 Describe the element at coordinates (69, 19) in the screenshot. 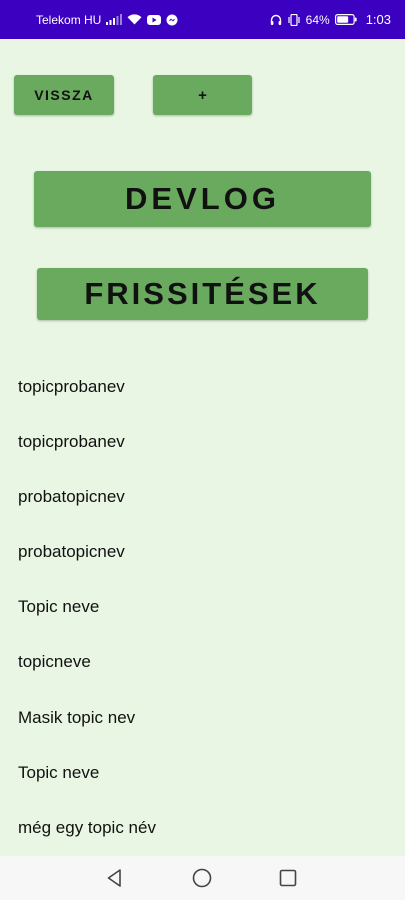

I see `carrier-name: Telekom HU` at that location.